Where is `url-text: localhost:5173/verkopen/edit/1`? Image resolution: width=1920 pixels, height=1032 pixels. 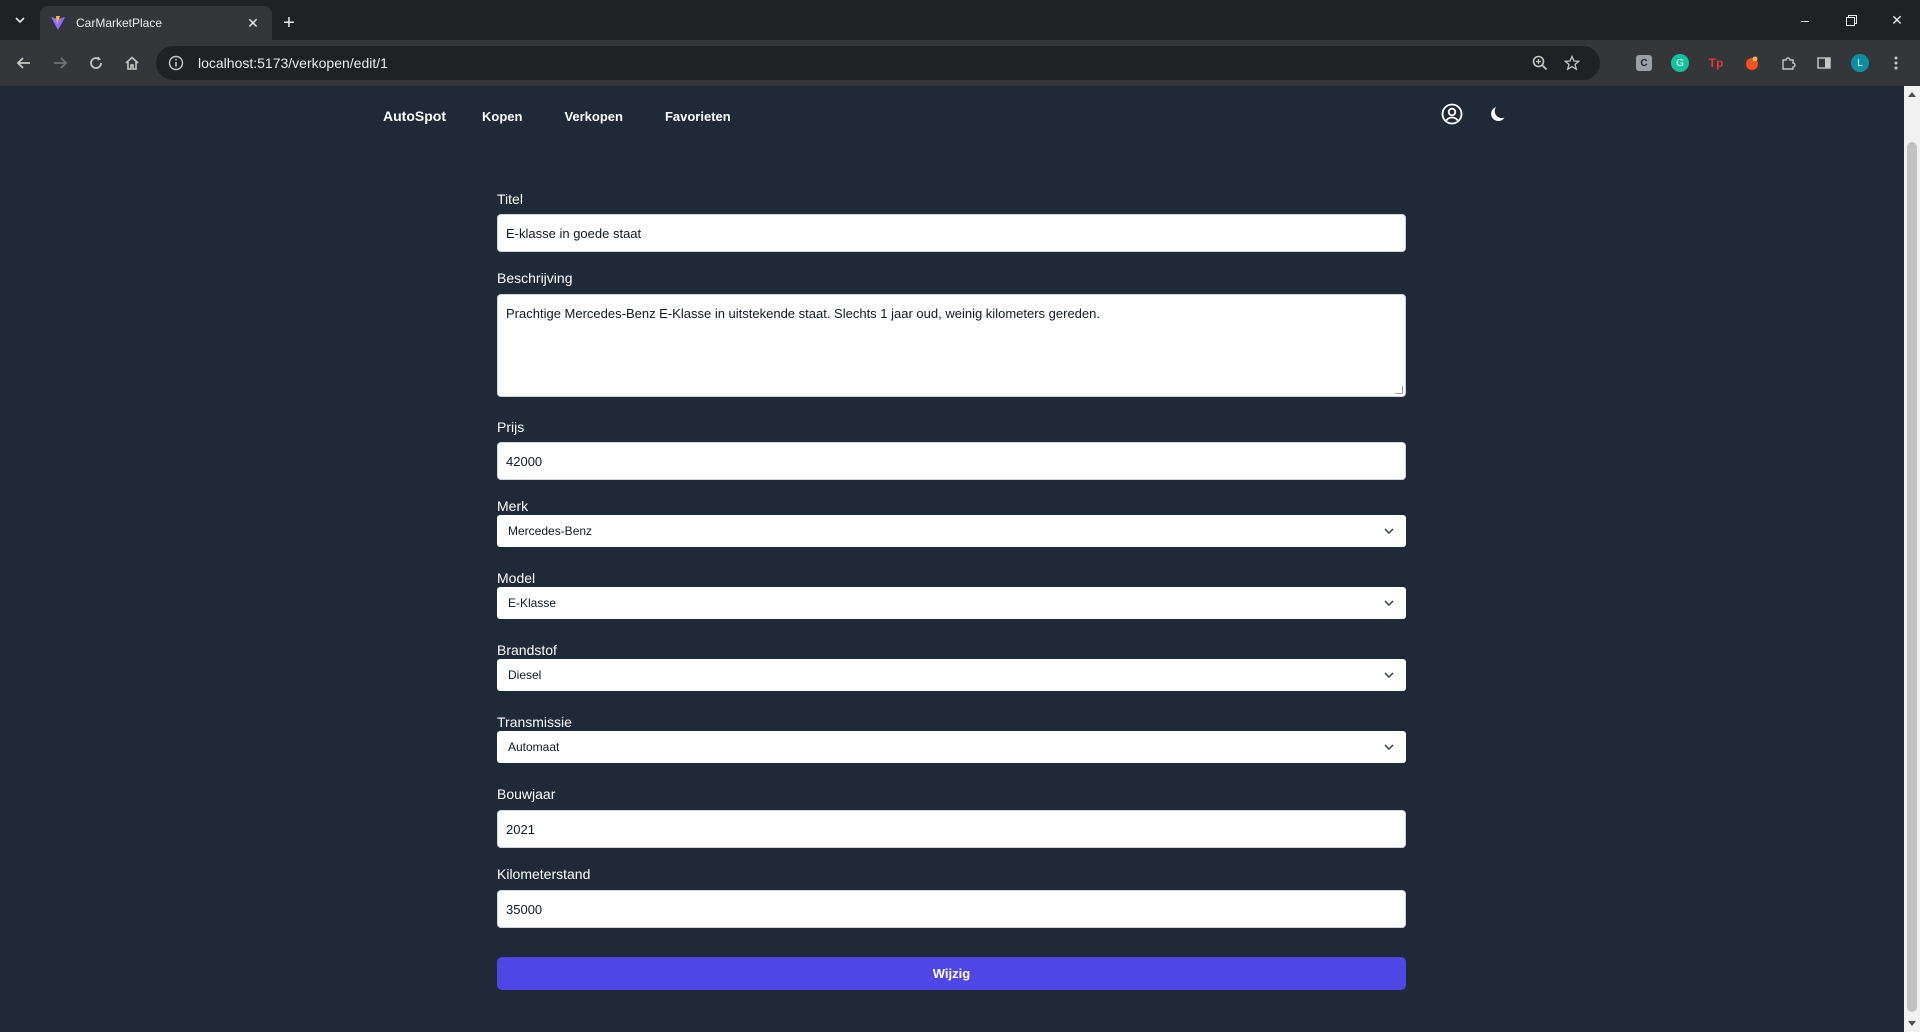 url-text: localhost:5173/verkopen/edit/1 is located at coordinates (293, 63).